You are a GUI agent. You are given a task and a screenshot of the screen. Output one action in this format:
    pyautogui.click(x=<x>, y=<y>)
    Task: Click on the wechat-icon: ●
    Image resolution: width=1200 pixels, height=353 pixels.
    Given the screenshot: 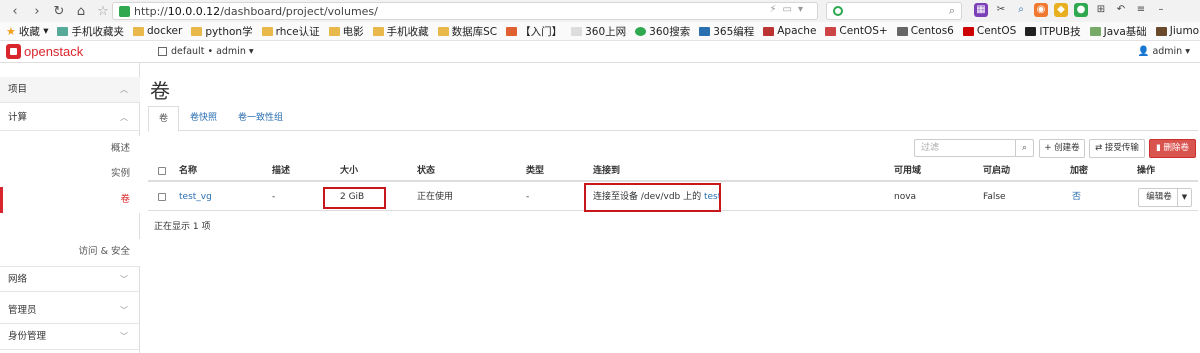 What is the action you would take?
    pyautogui.click(x=1081, y=10)
    